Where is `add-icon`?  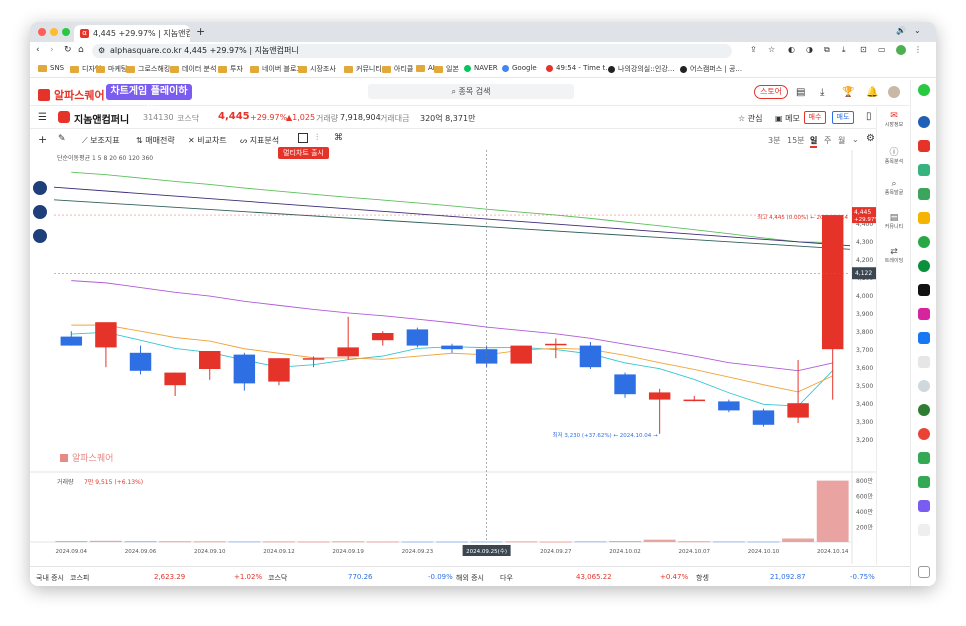
add-icon is located at coordinates (924, 530).